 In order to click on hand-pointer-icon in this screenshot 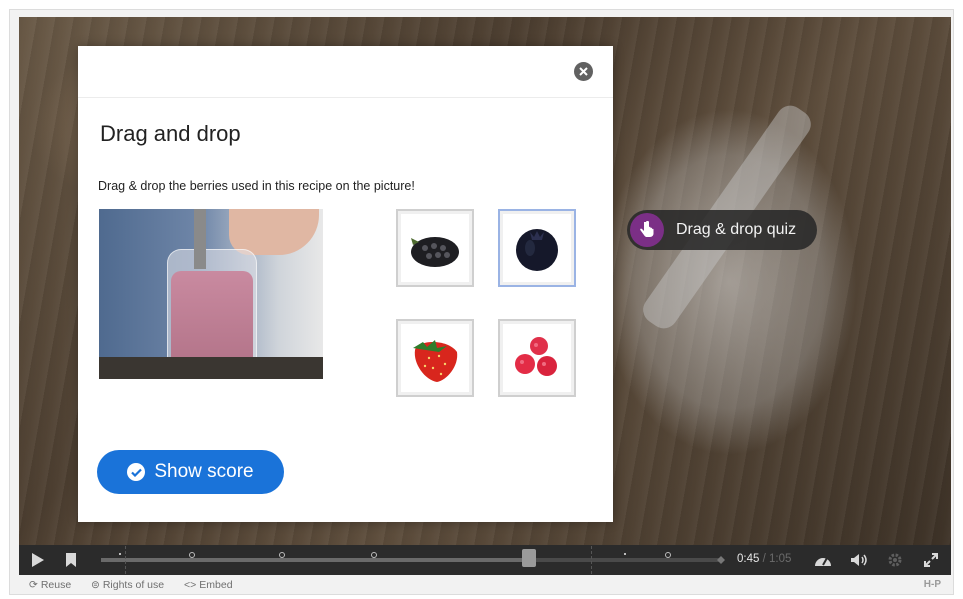, I will do `click(647, 230)`.